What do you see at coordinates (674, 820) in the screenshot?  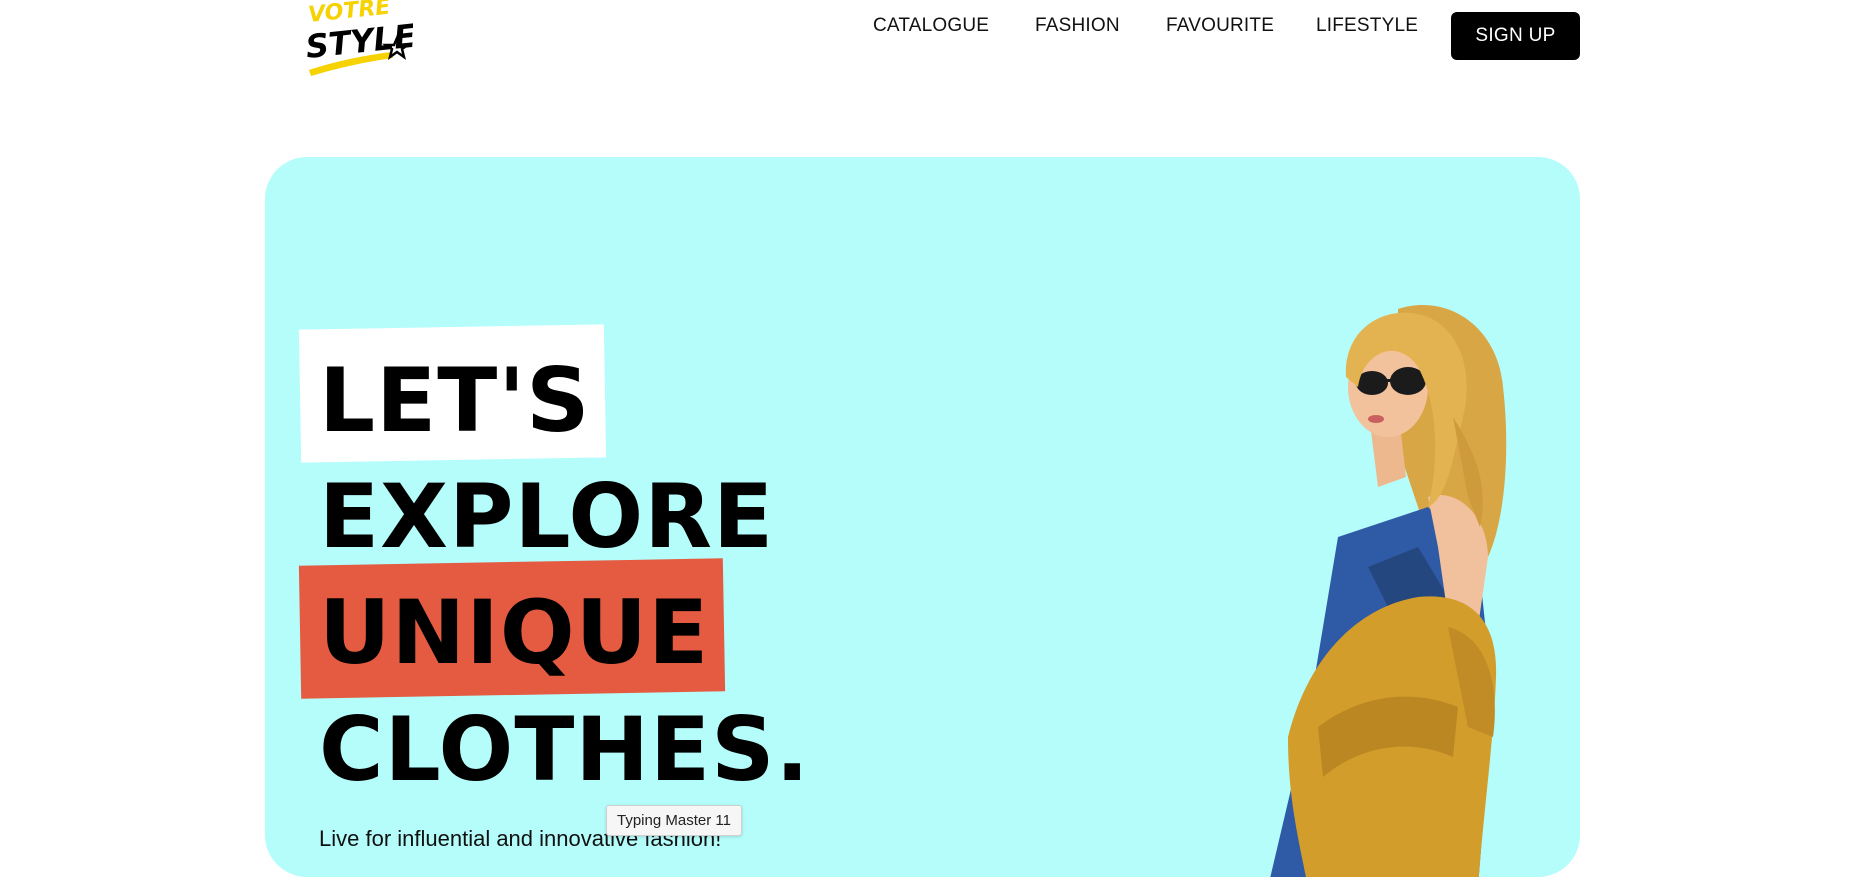 I see `taskbar-tooltip: Typing Master 11` at bounding box center [674, 820].